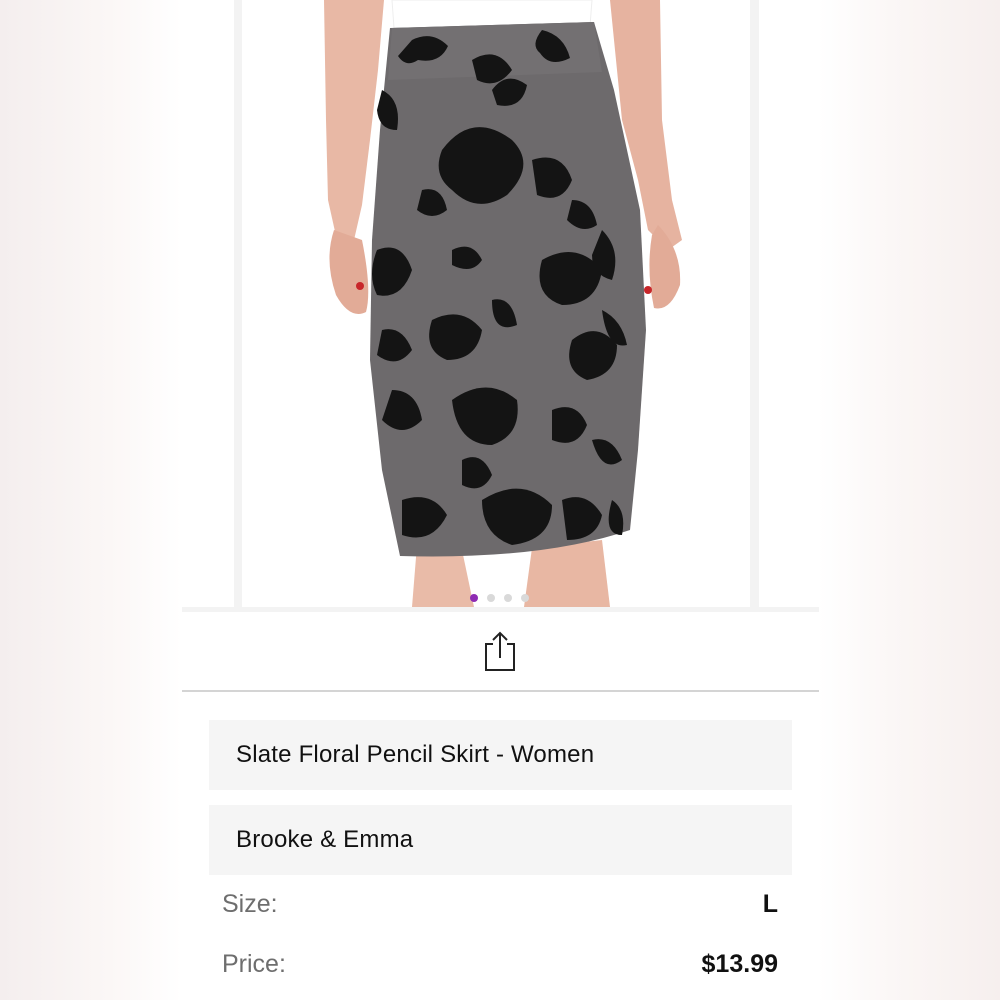  I want to click on product-brand: Brooke & Emma, so click(325, 839).